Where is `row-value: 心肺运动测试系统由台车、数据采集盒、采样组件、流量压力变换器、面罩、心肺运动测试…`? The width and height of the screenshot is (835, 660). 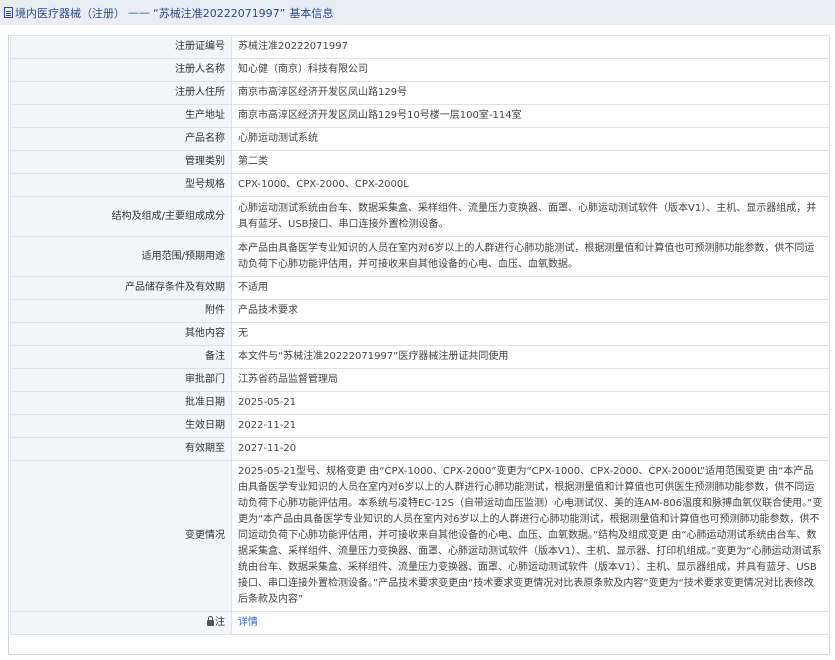
row-value: 心肺运动测试系统由台车、数据采集盒、采样组件、流量压力变换器、面罩、心肺运动测试… is located at coordinates (530, 216).